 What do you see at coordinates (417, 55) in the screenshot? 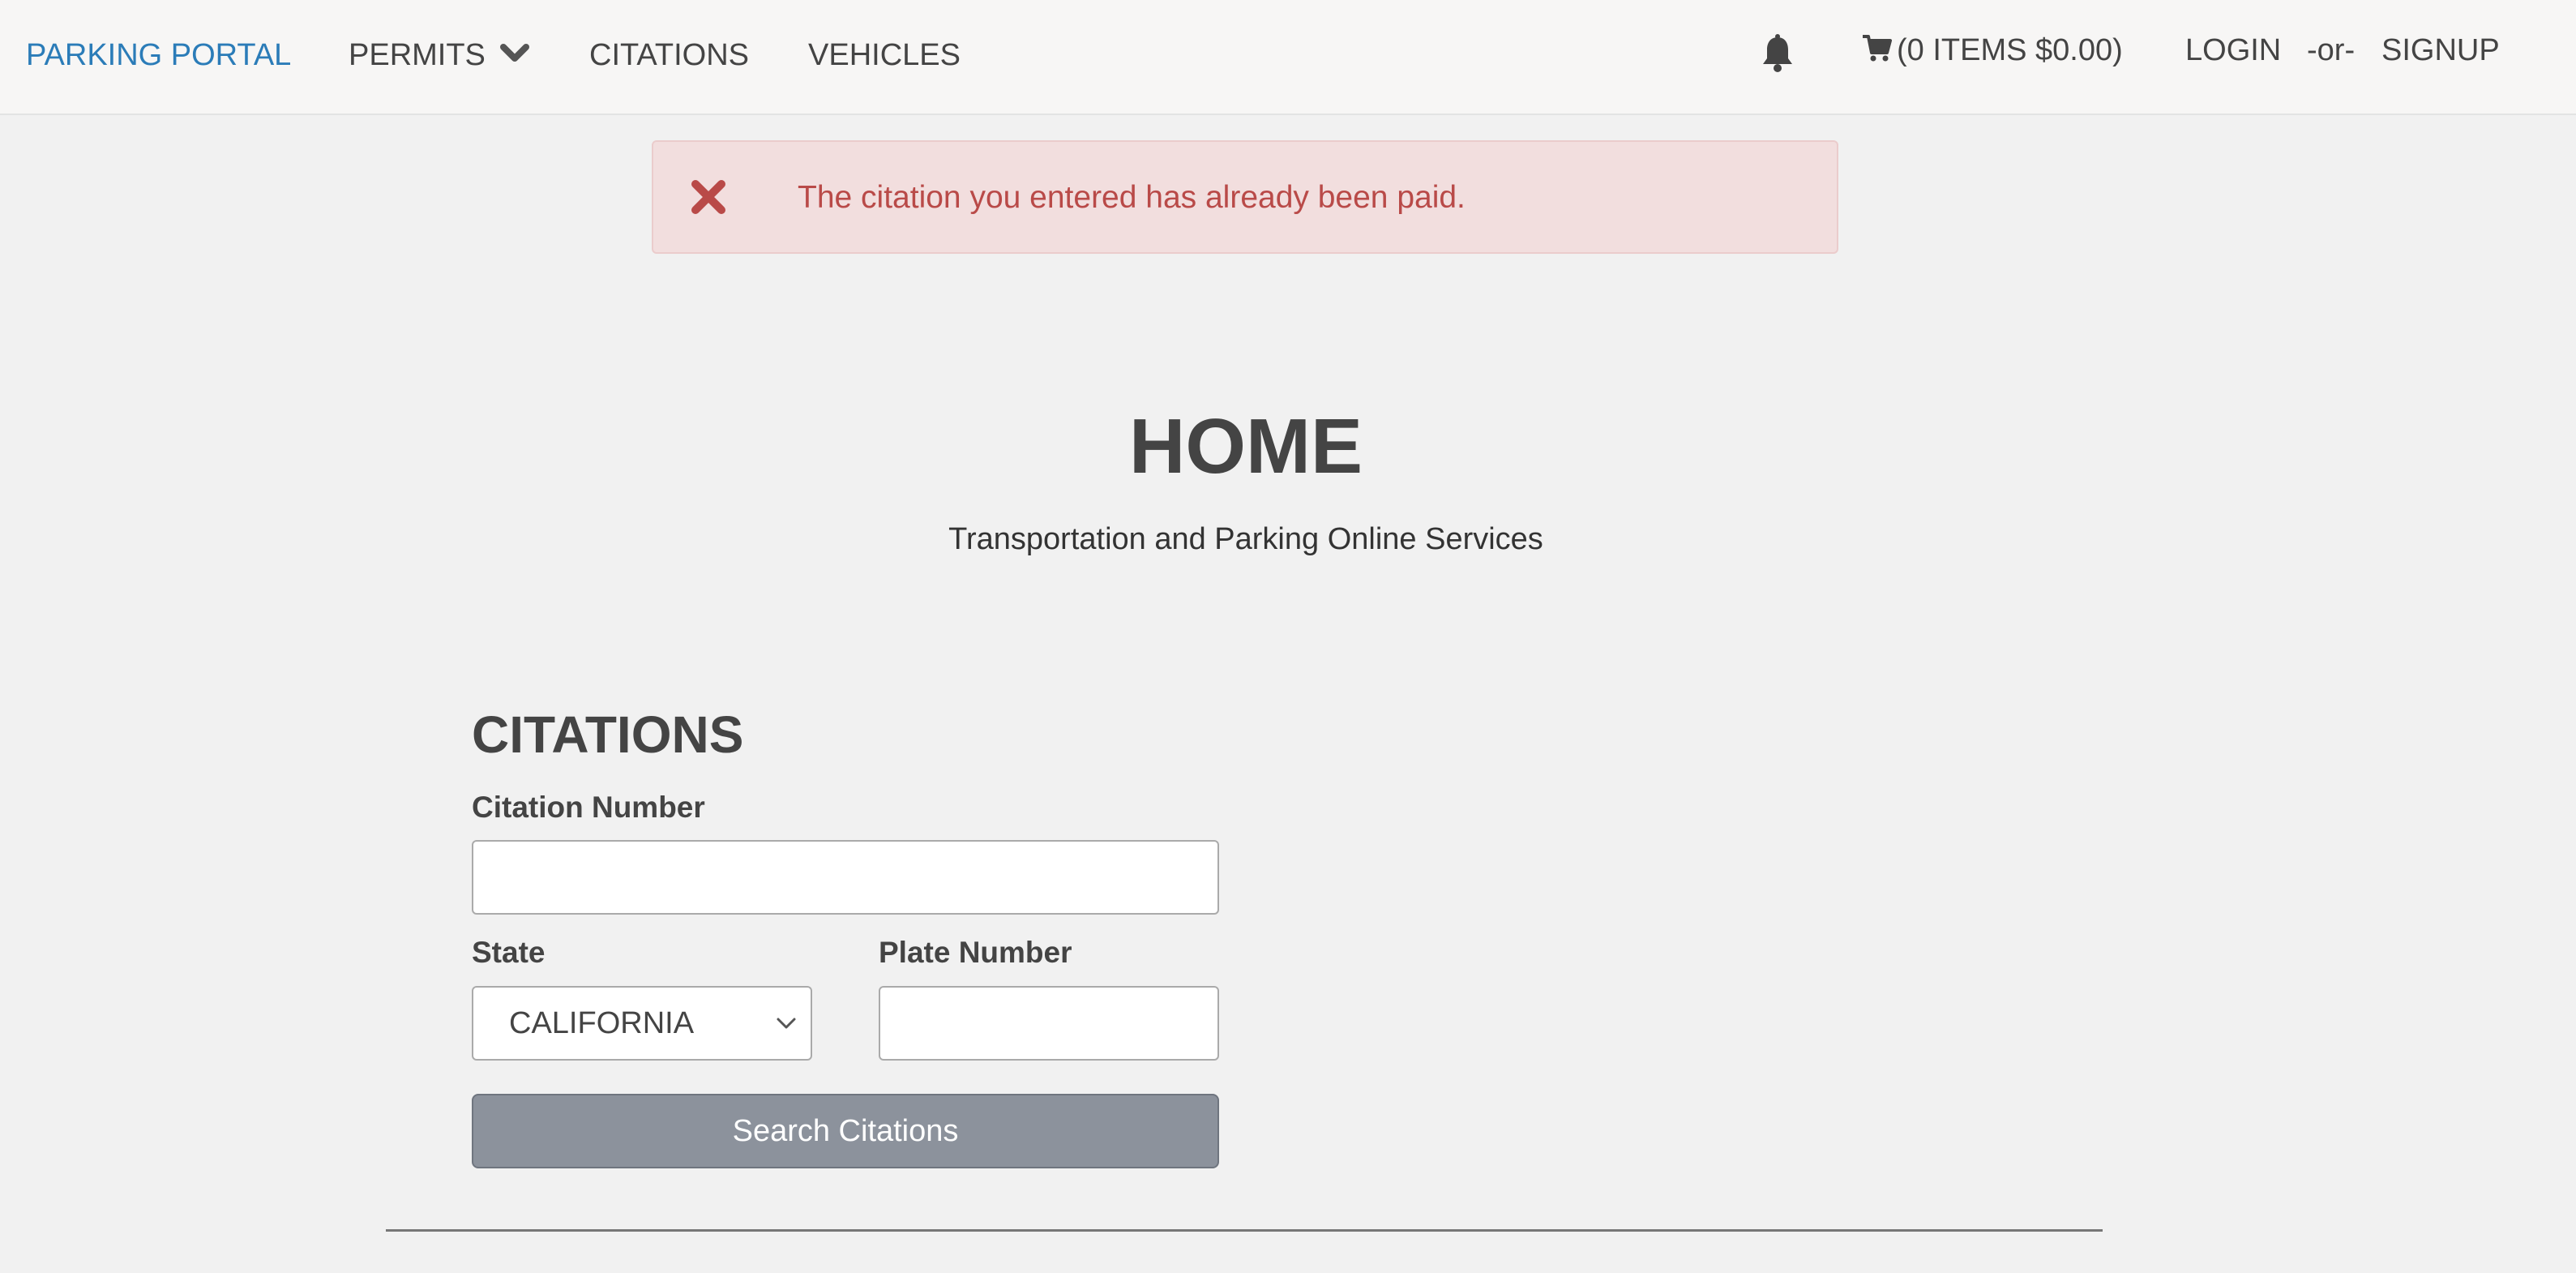
I see `nav-permits-label: PERMITS` at bounding box center [417, 55].